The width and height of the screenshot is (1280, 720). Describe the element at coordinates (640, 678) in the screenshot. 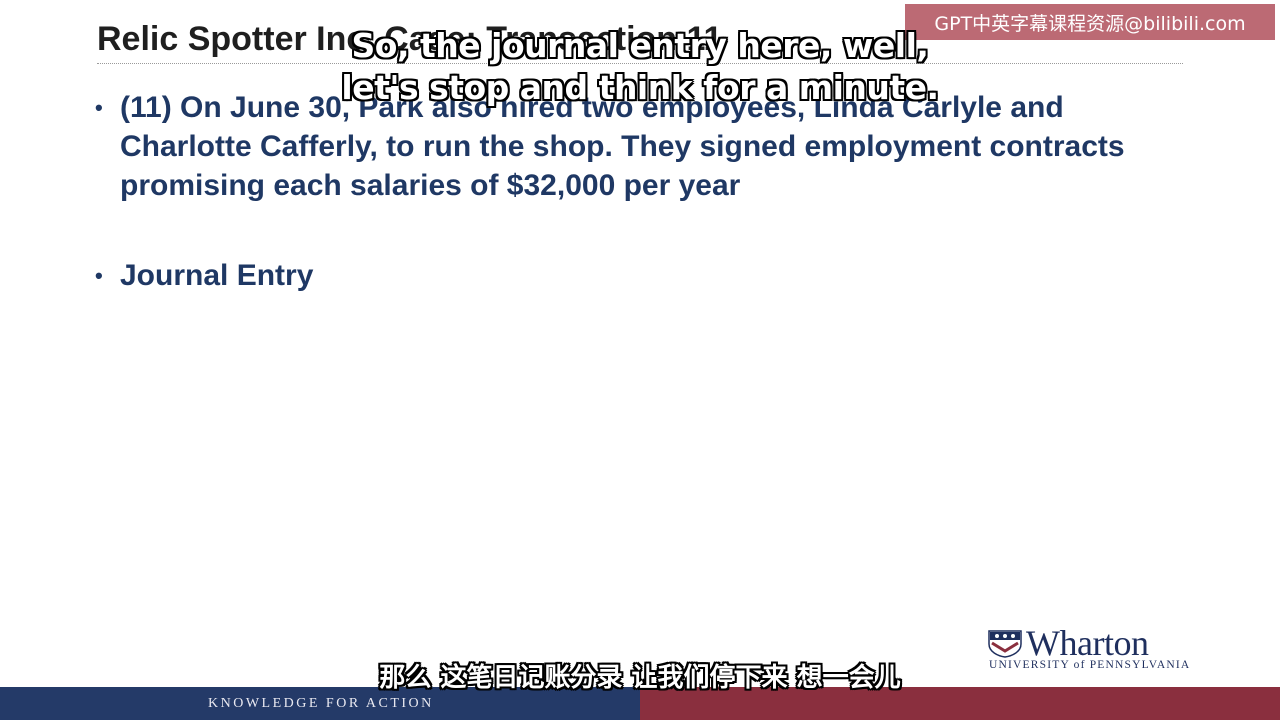

I see `chinese-subtitle: 那么 这笔日记账分录 让我们停下来 想一会儿` at that location.